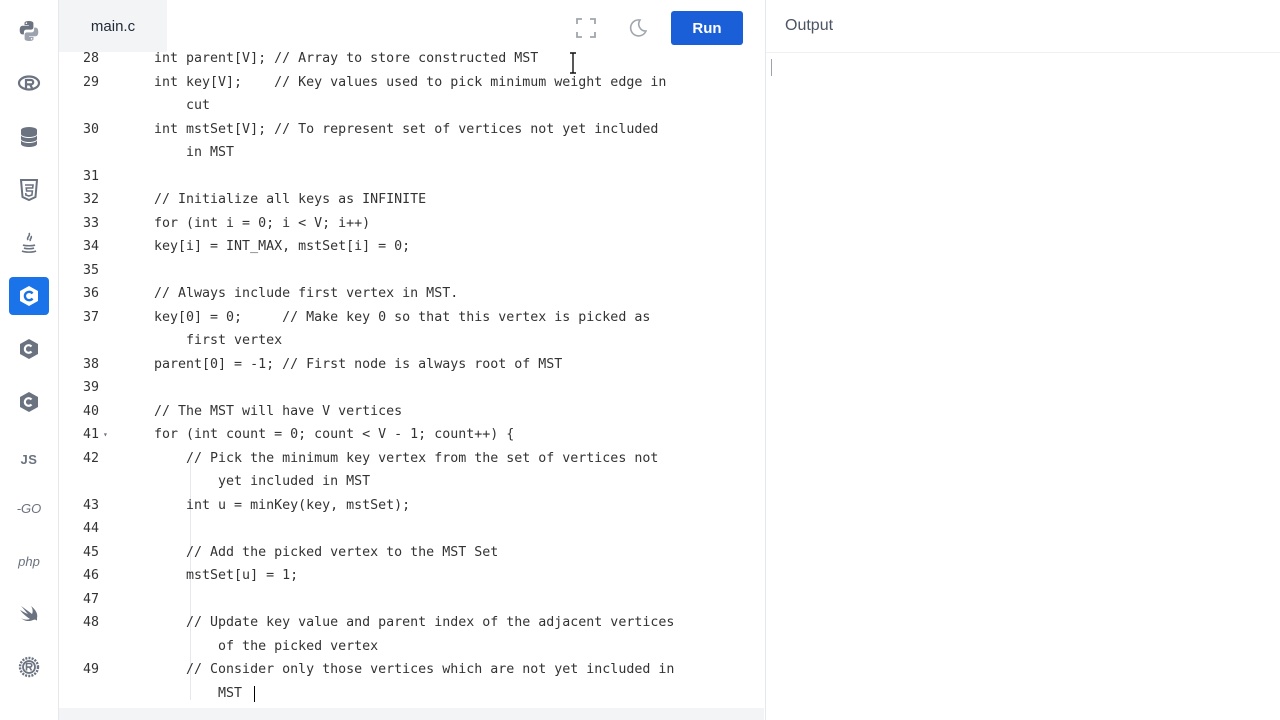  I want to click on line-number: 30, so click(90, 129).